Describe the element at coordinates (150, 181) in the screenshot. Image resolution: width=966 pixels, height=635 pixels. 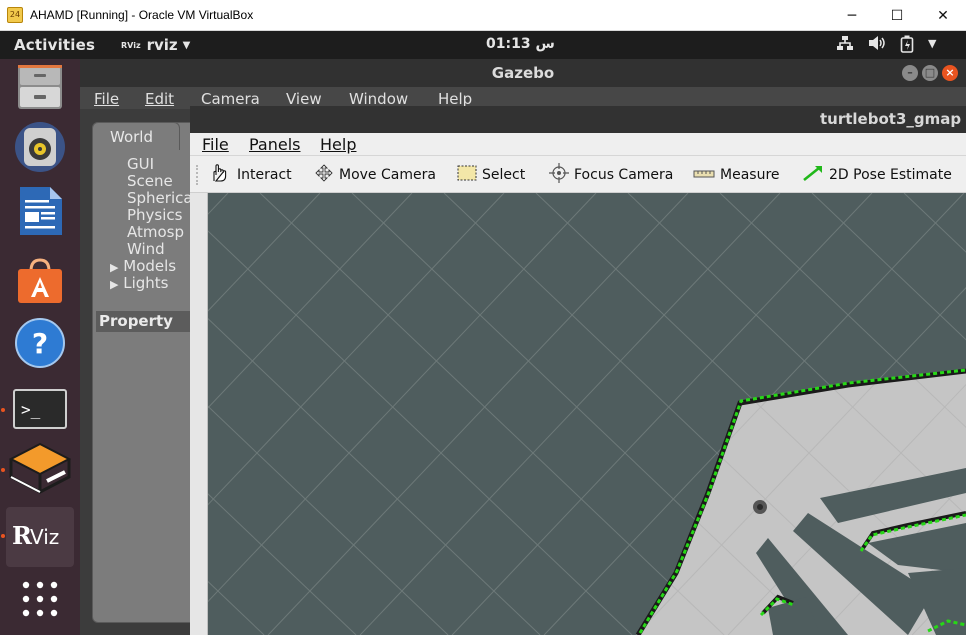
I see `tree-item-scene: Scene` at that location.